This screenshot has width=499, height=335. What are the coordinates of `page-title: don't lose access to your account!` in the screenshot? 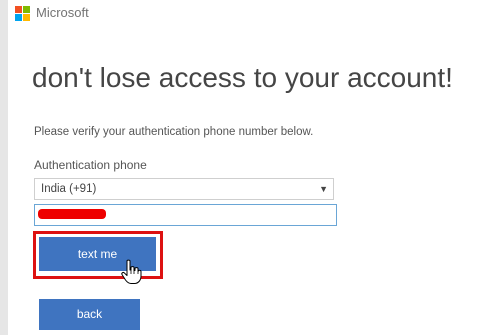 It's located at (242, 77).